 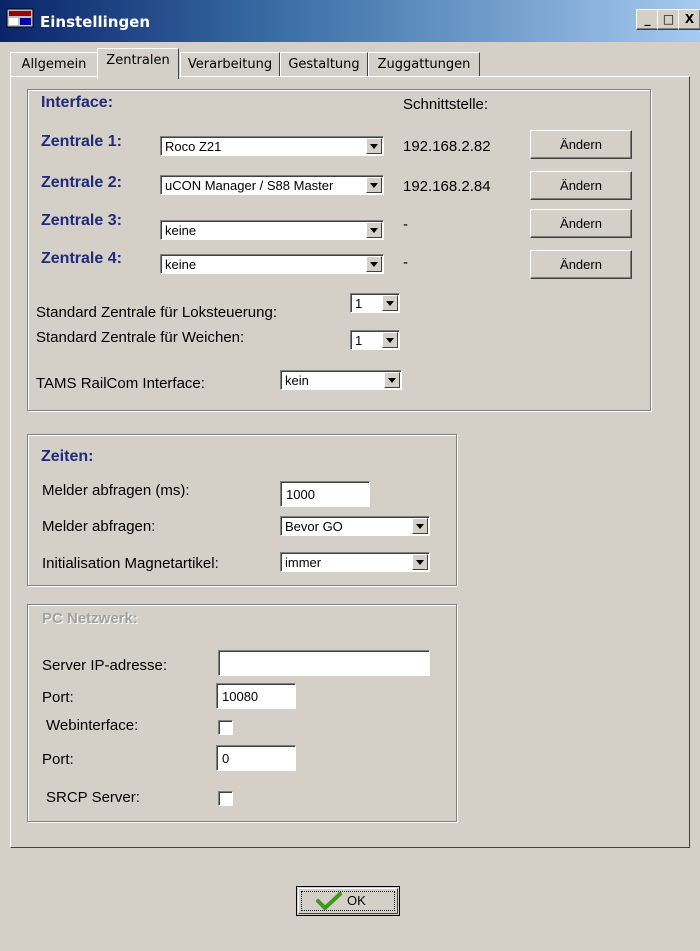 I want to click on close-button: X, so click(x=689, y=19).